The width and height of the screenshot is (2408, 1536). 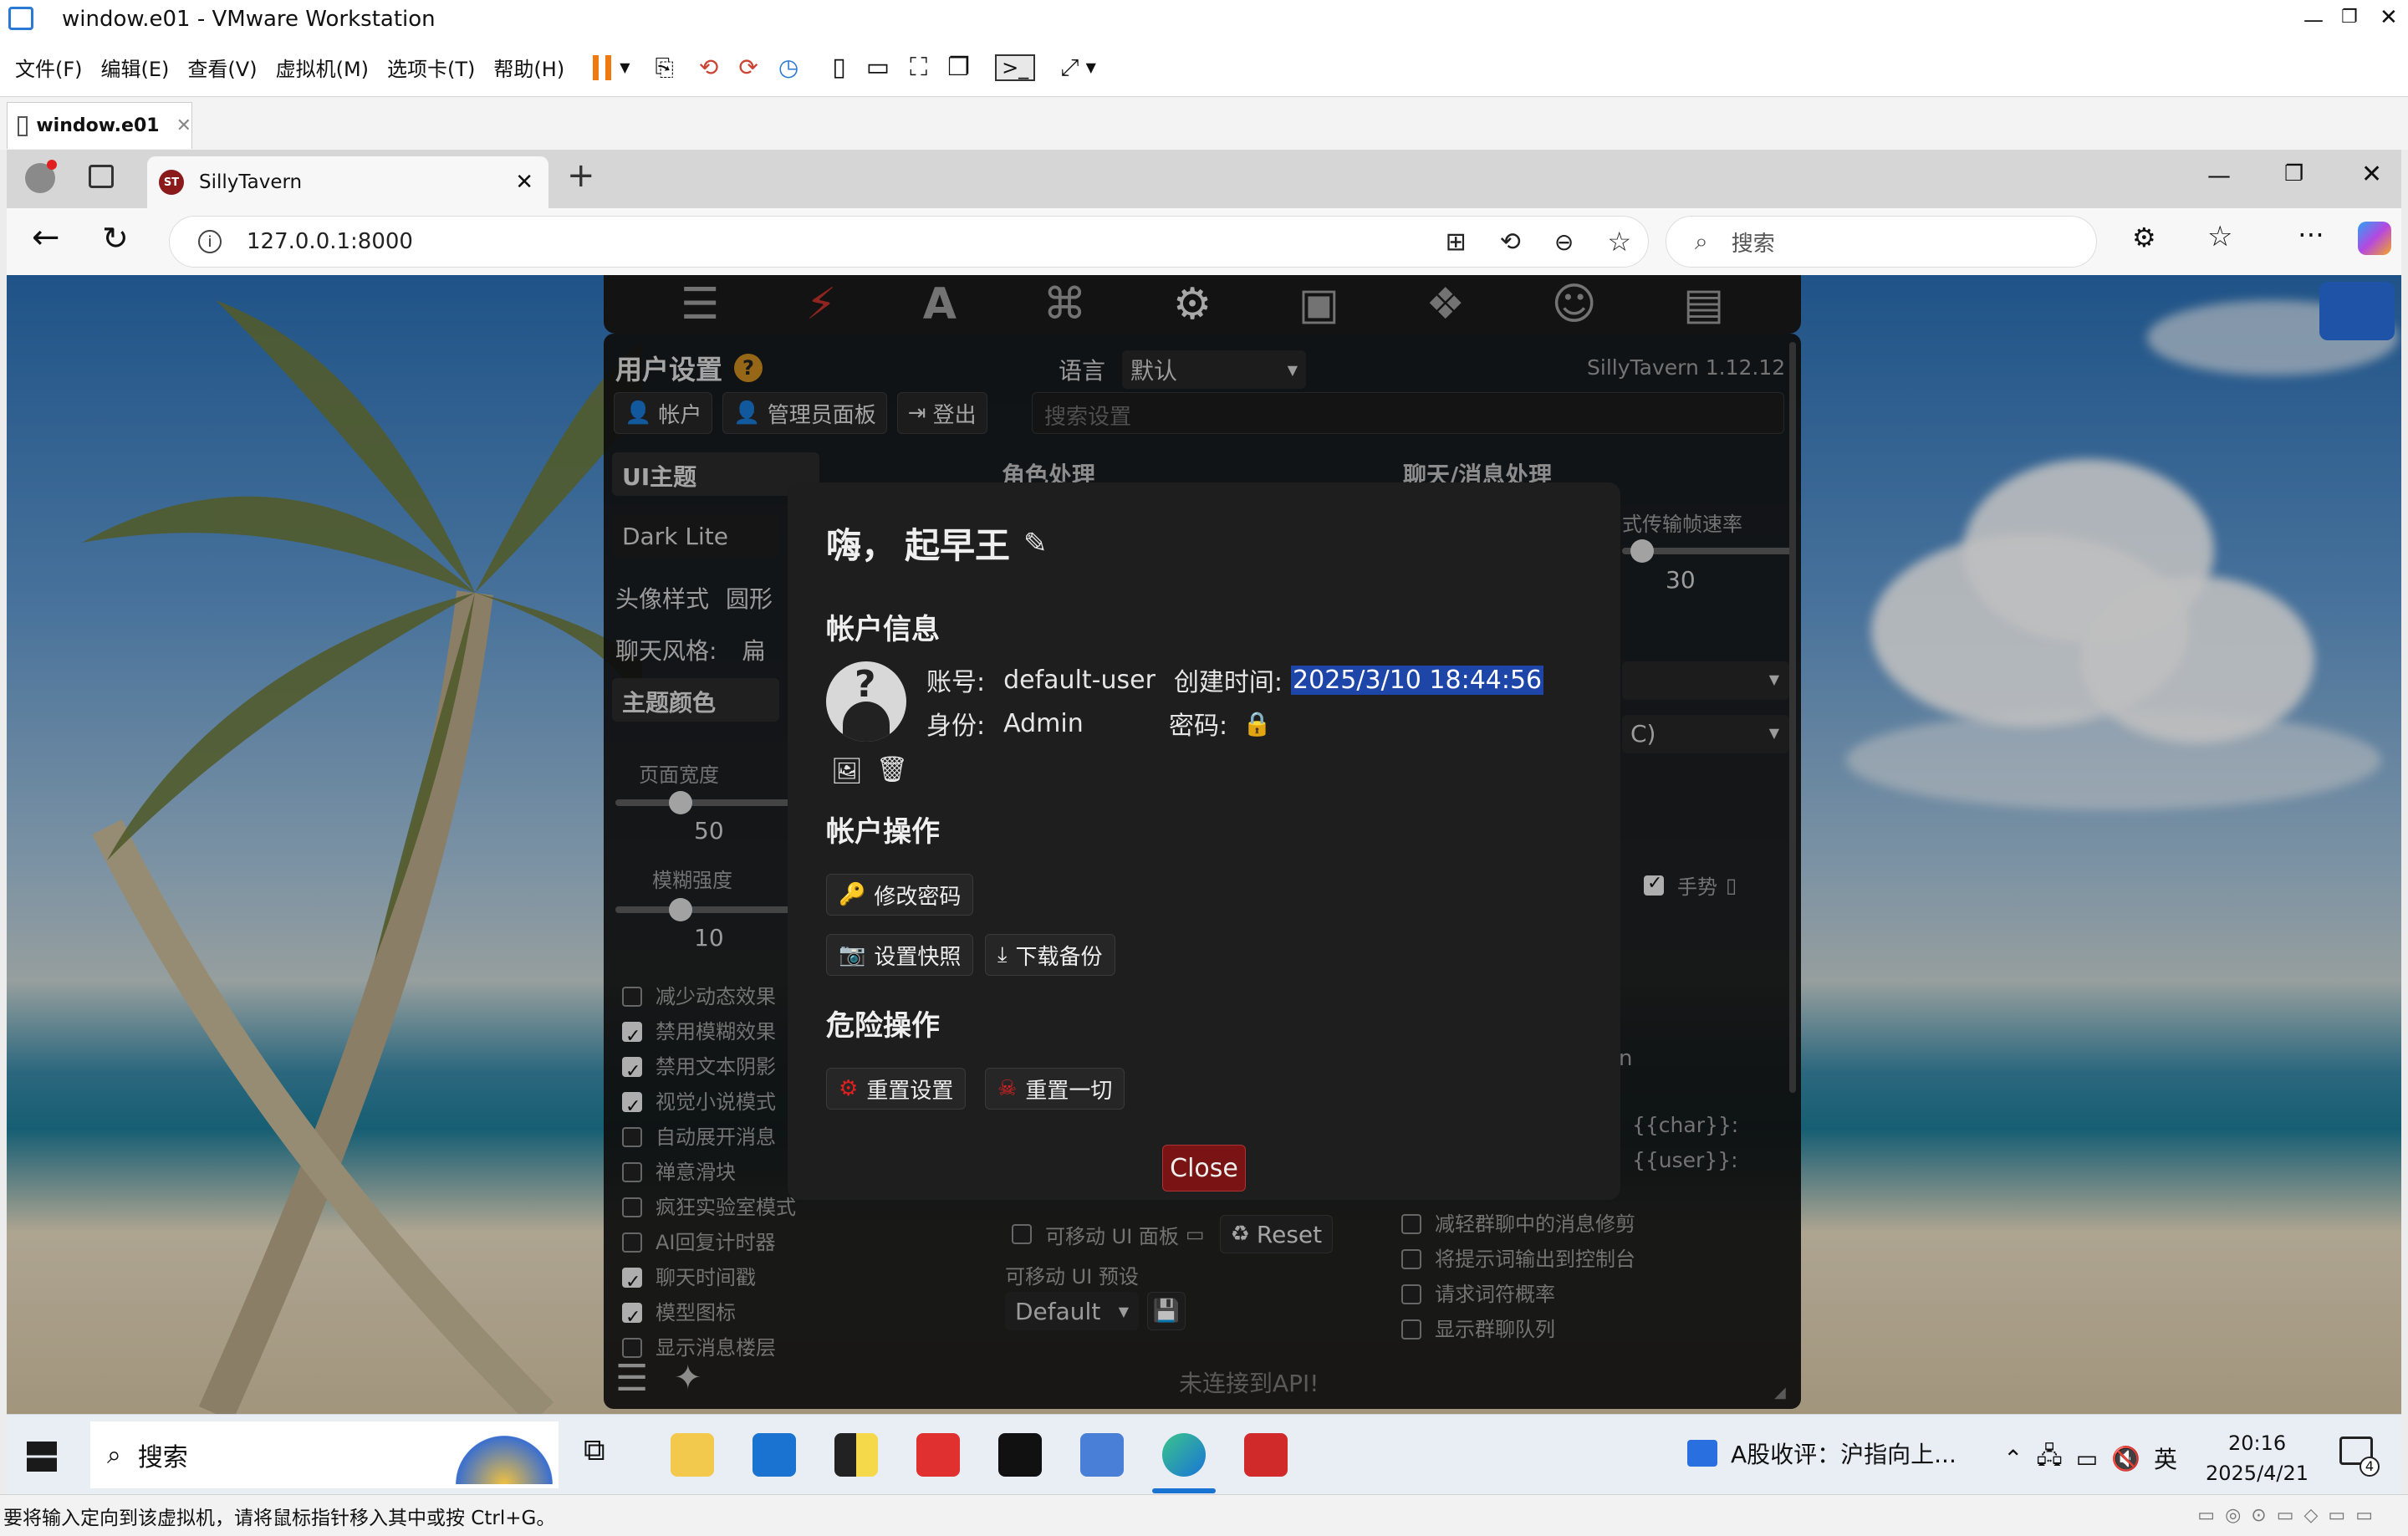 I want to click on reset-settings-label: 重置设置, so click(x=910, y=1091).